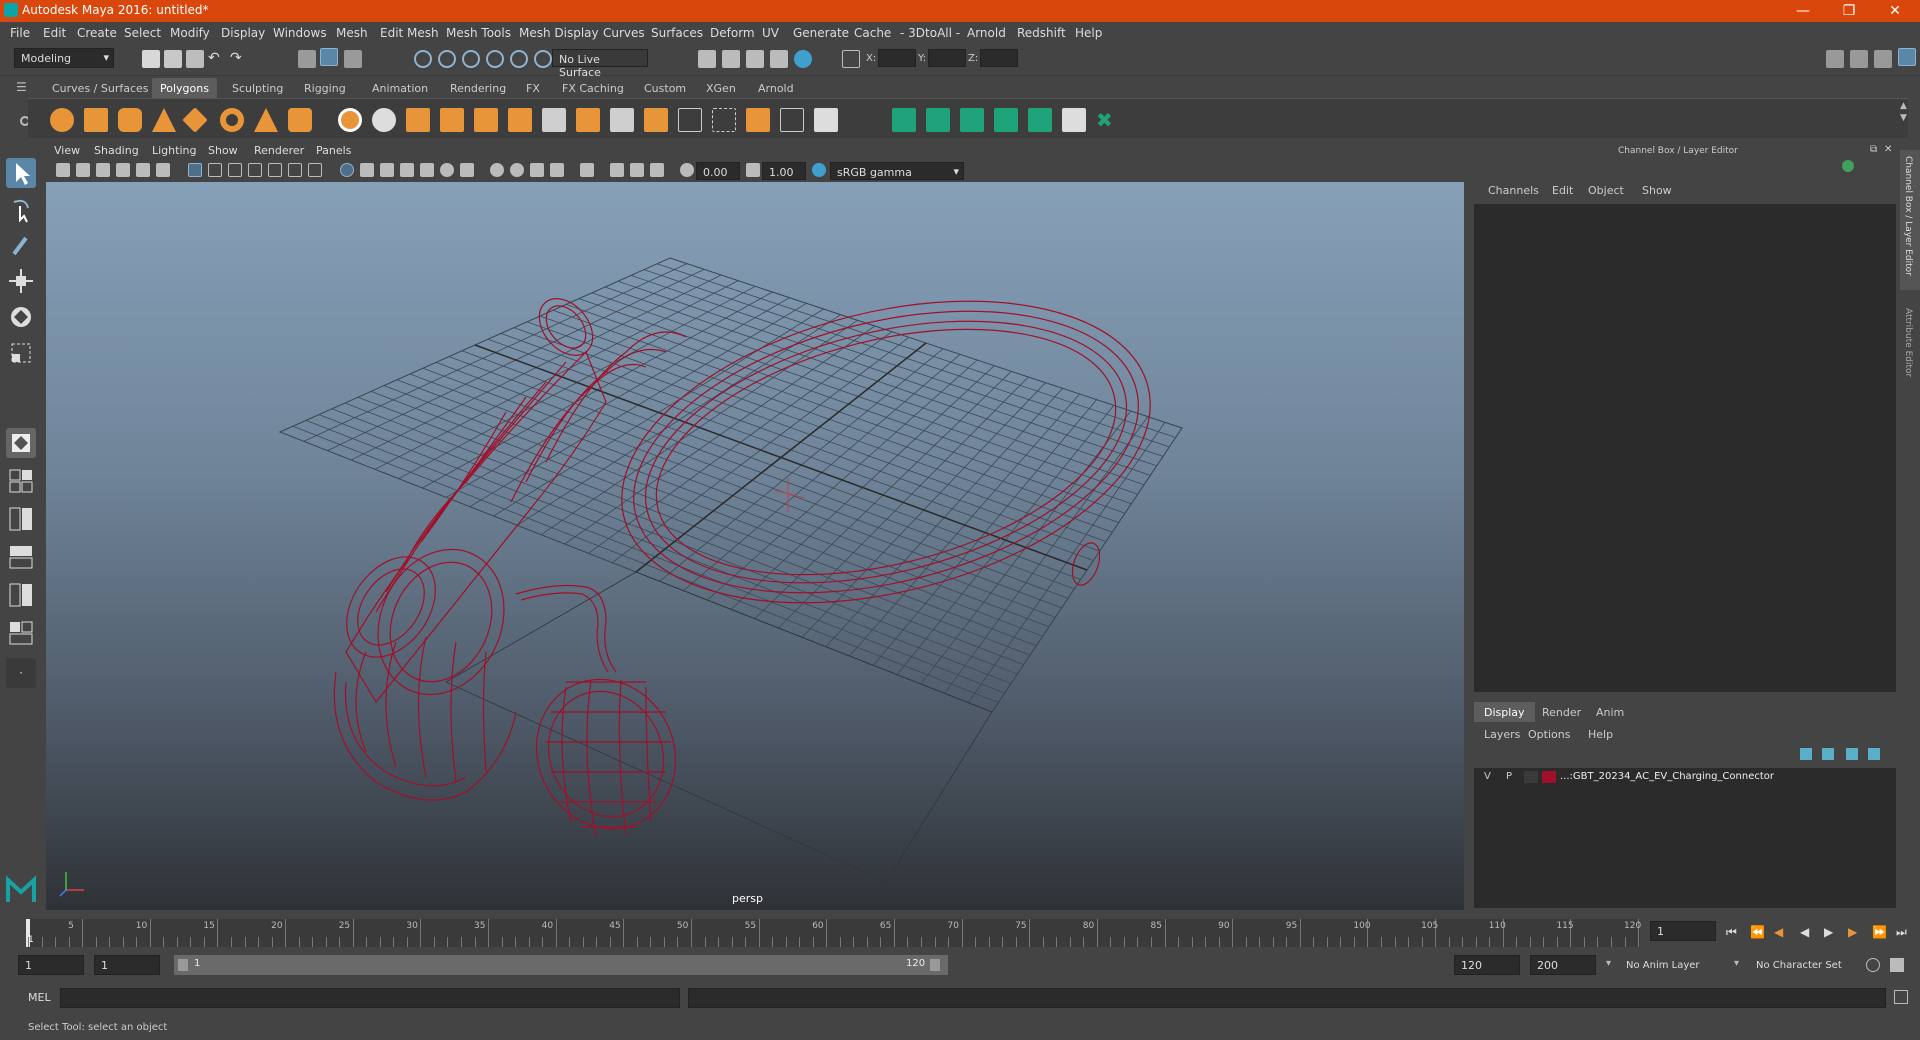 This screenshot has height=1040, width=1920. What do you see at coordinates (1108, 120) in the screenshot?
I see `uv-unfold-icon: ✖` at bounding box center [1108, 120].